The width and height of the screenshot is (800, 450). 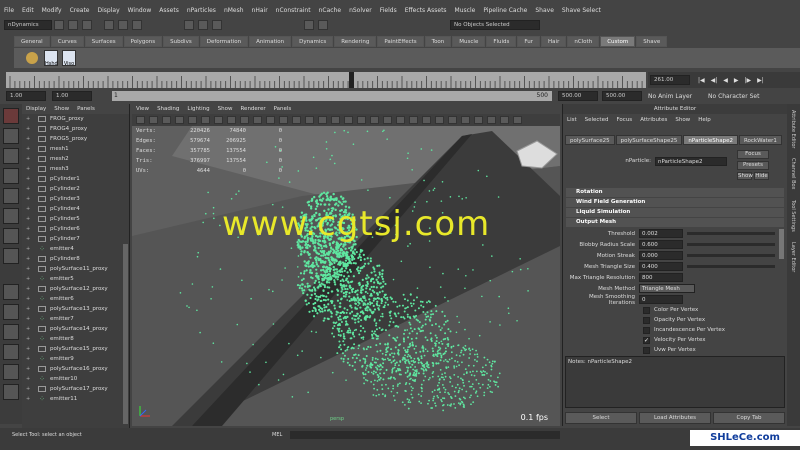 What do you see at coordinates (733, 96) in the screenshot?
I see `character-set-label: No Character Set` at bounding box center [733, 96].